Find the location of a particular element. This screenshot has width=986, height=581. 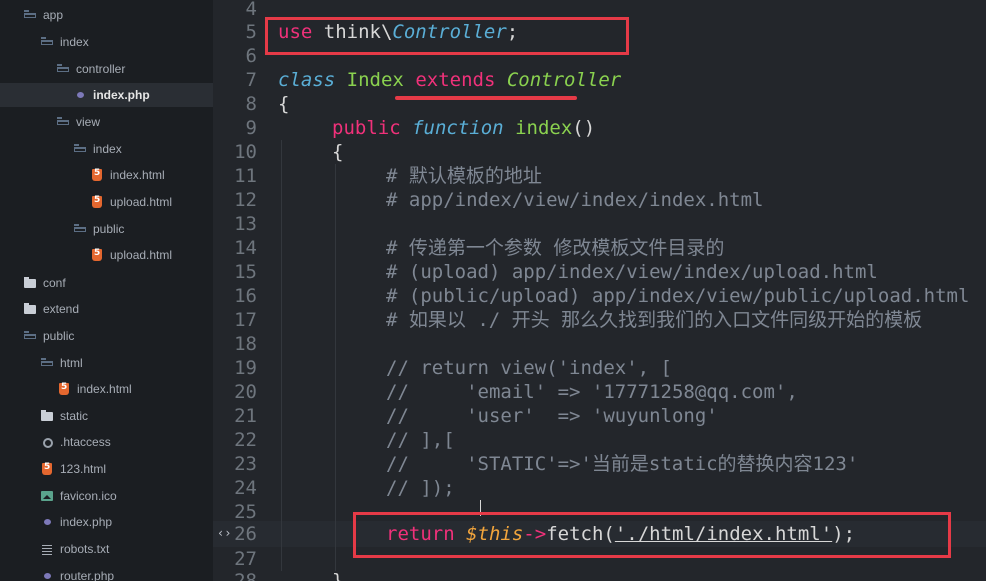

tree-item-view-index: index is located at coordinates (106, 149).